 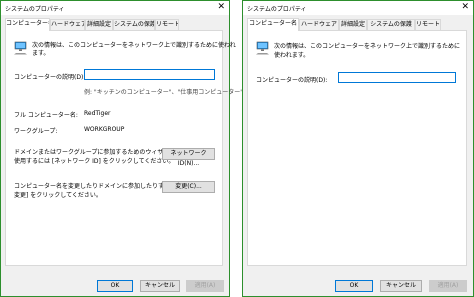 I want to click on description-example: 例: "キッチンのコンピューター"、"仕事用コンピューター", so click(x=163, y=92).